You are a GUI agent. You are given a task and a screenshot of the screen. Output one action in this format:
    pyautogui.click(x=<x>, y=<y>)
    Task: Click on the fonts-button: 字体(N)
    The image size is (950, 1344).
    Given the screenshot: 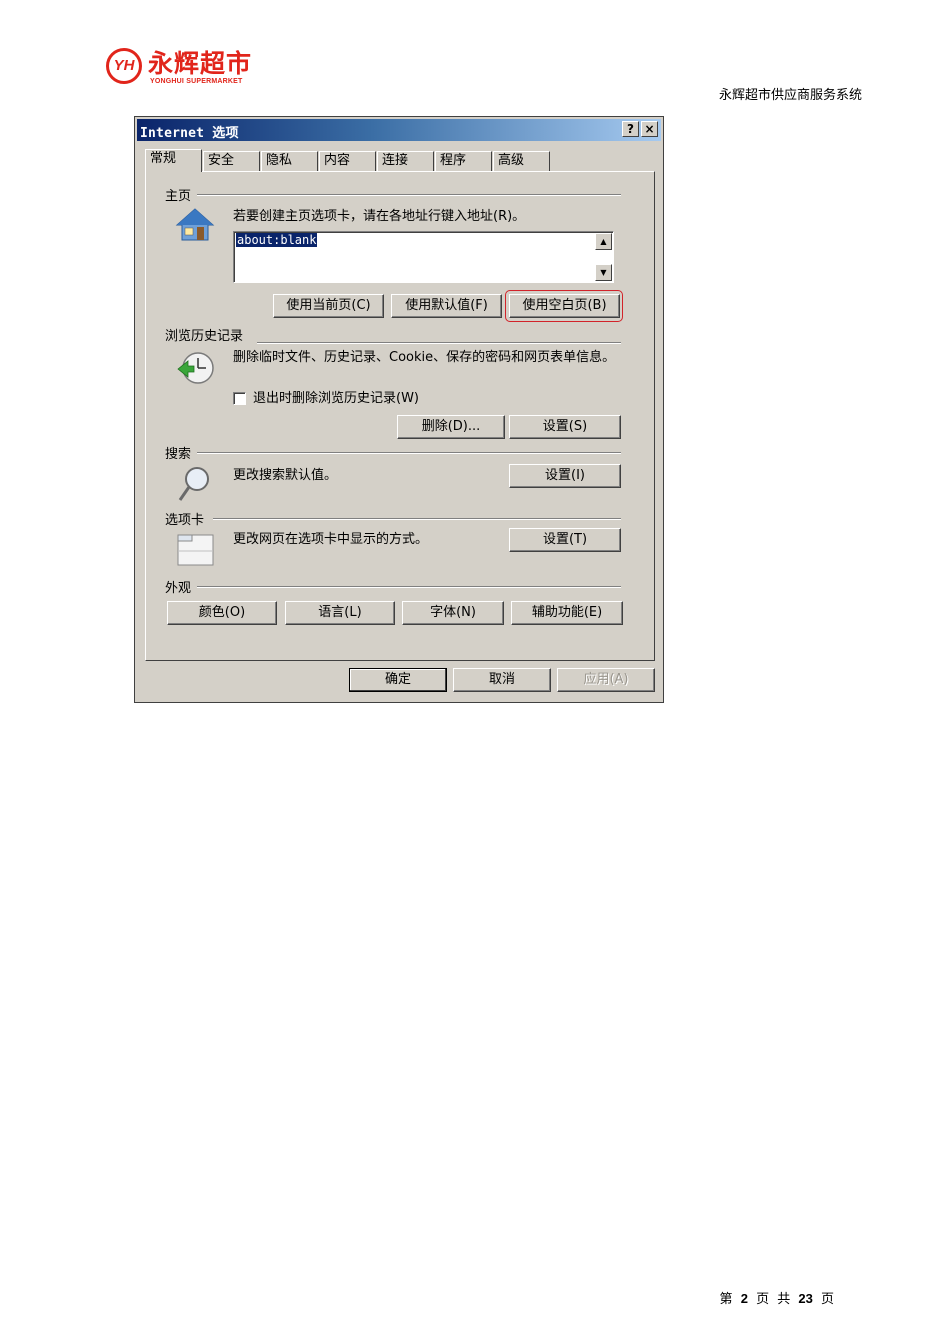 What is the action you would take?
    pyautogui.click(x=453, y=613)
    